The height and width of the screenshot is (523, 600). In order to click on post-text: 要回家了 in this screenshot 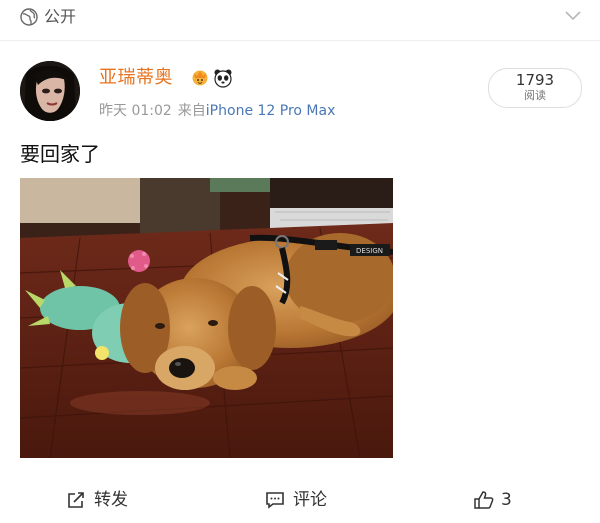, I will do `click(60, 154)`.